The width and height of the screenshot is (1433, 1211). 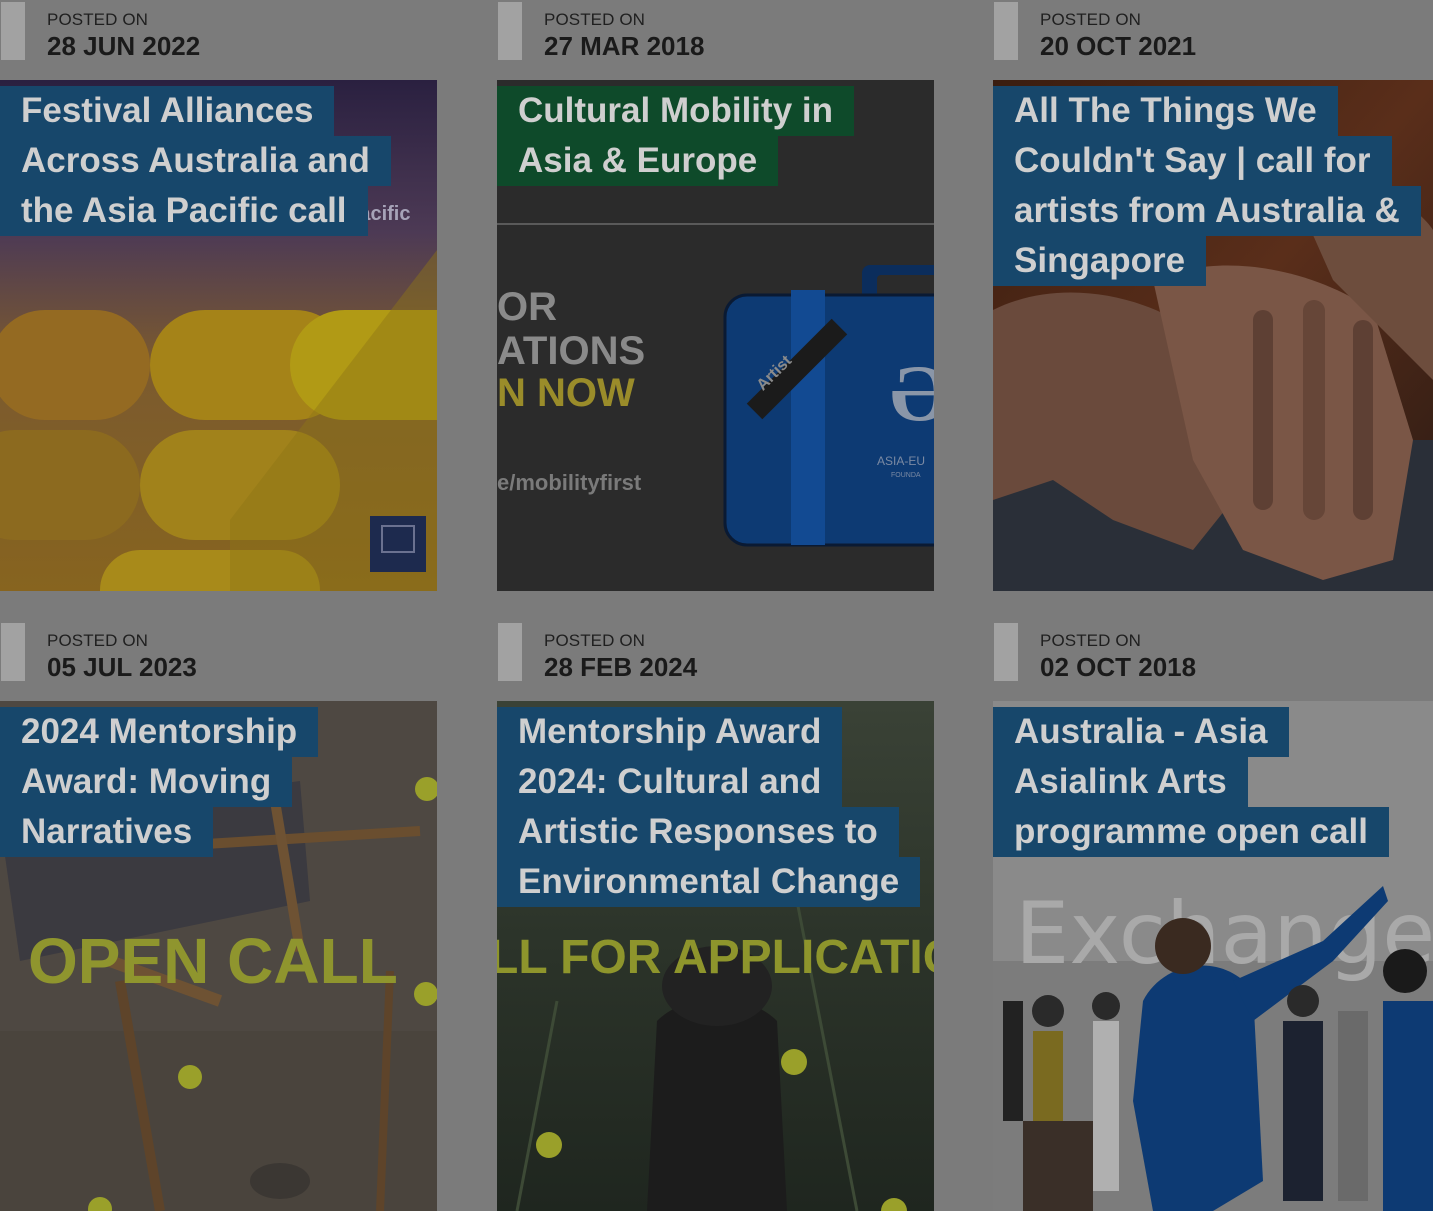 I want to click on post-date-block: POSTED ON 27 MAR 2018, so click(x=716, y=40).